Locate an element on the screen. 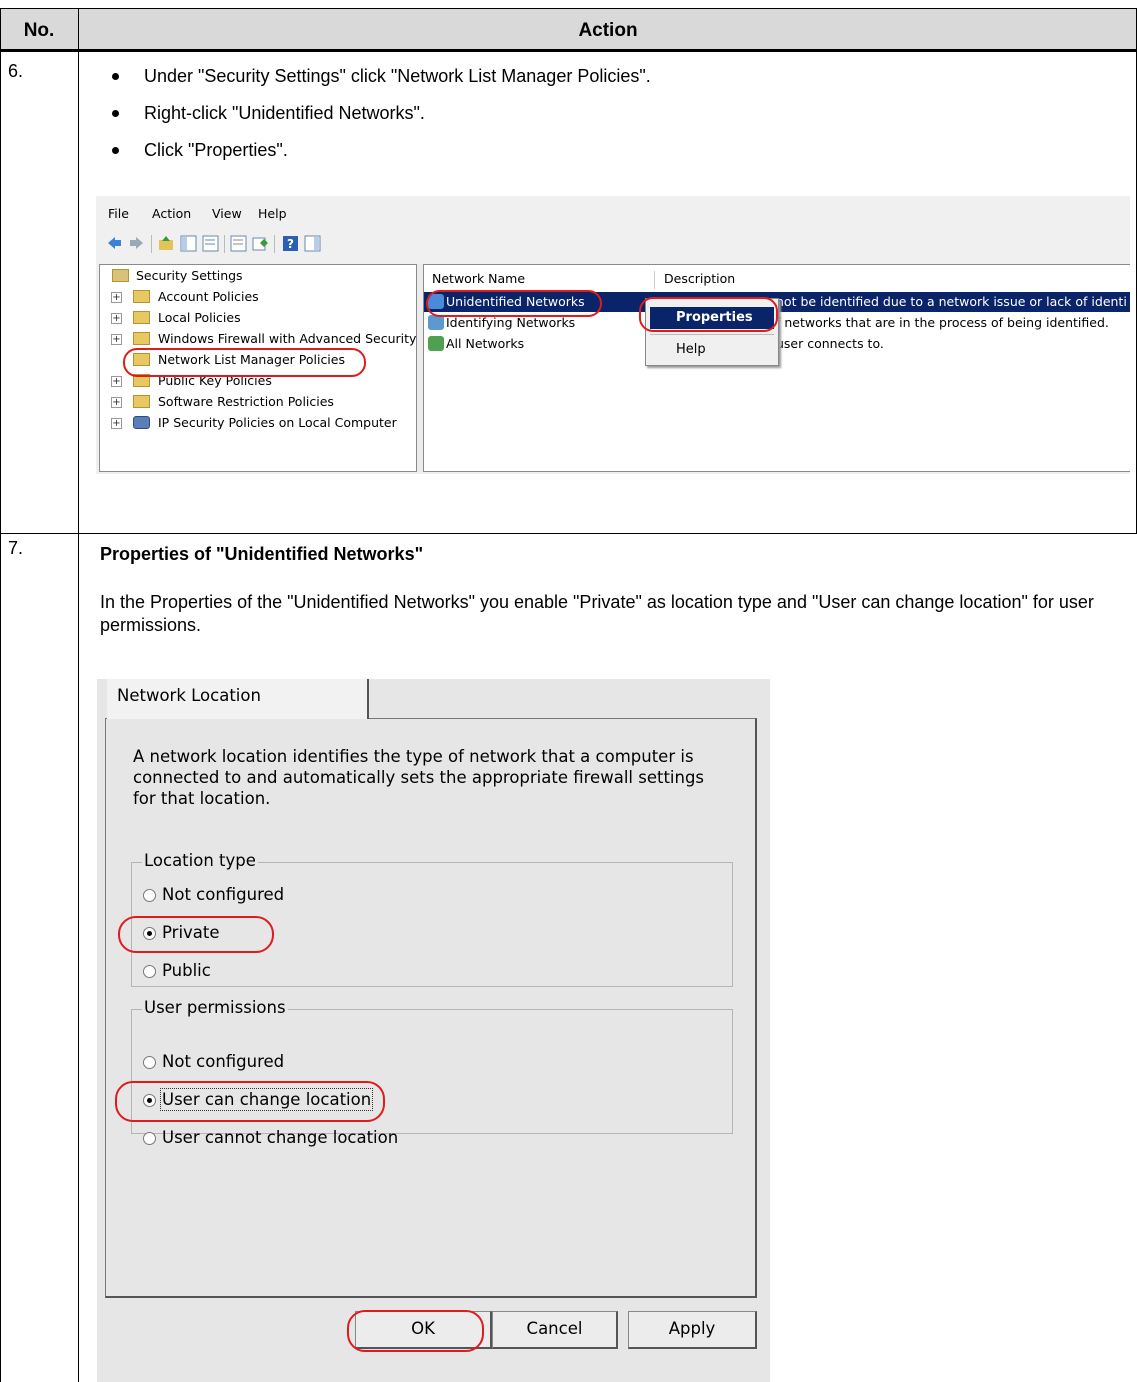 This screenshot has height=1382, width=1137. tab-label: Network Location is located at coordinates (189, 695).